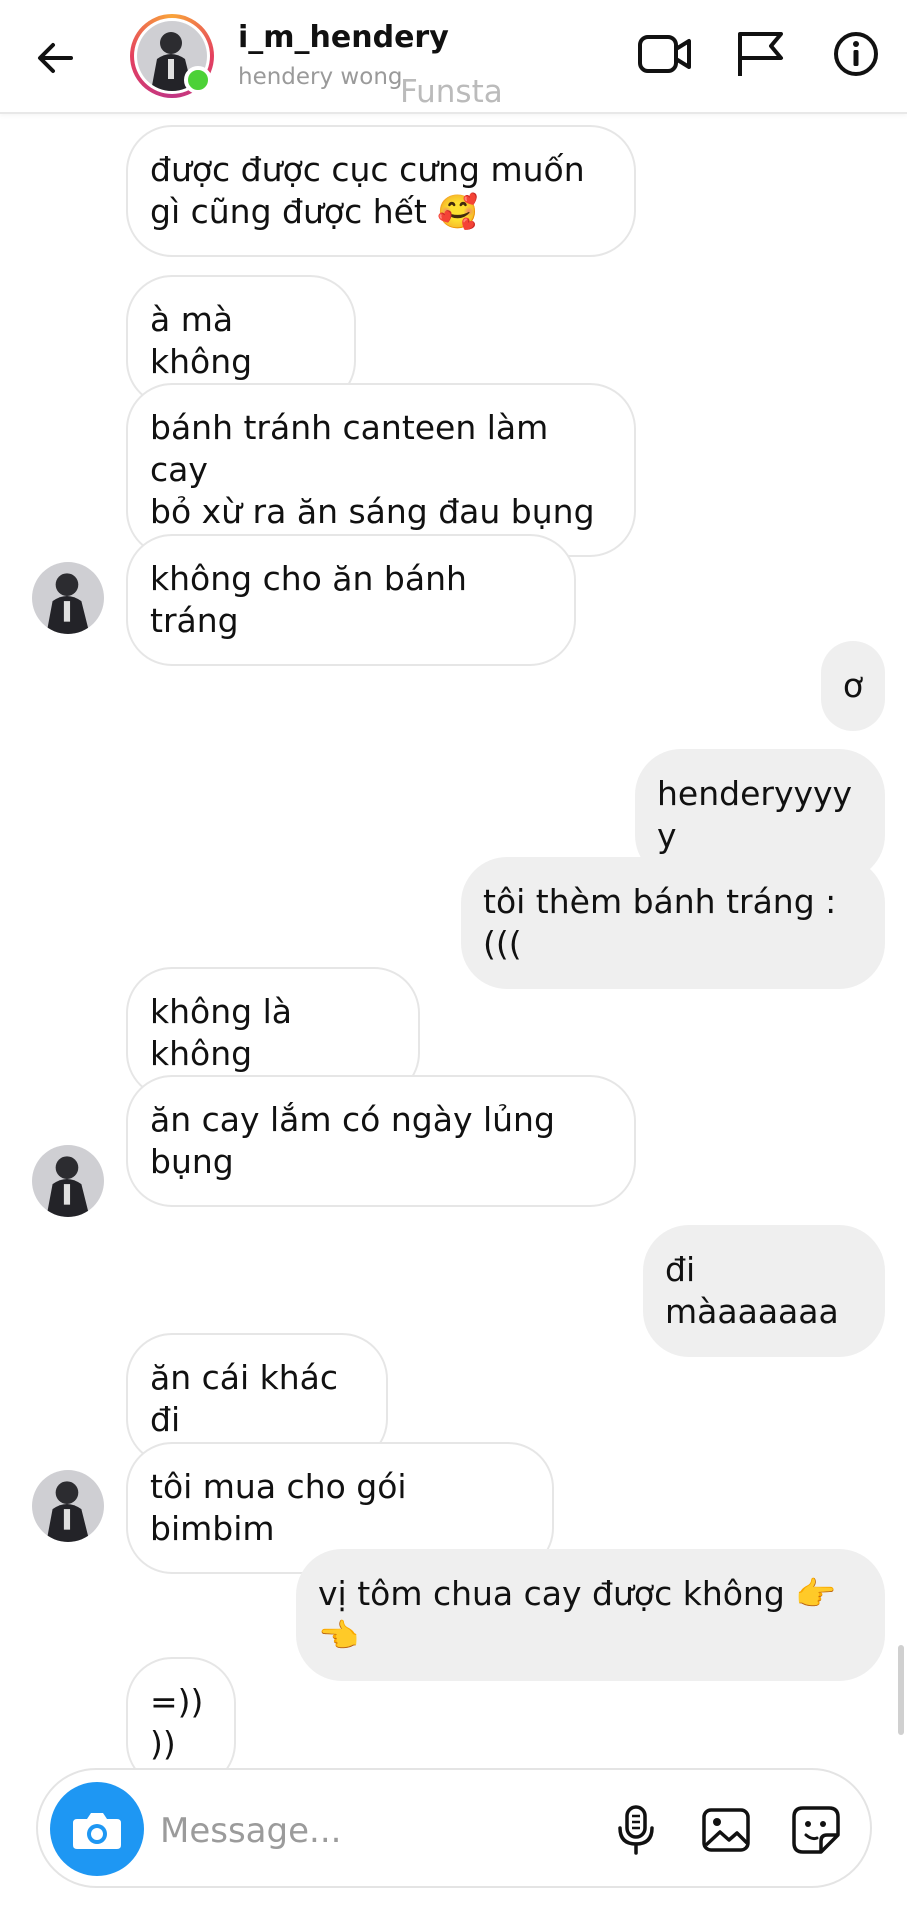  I want to click on camera-button, so click(97, 1829).